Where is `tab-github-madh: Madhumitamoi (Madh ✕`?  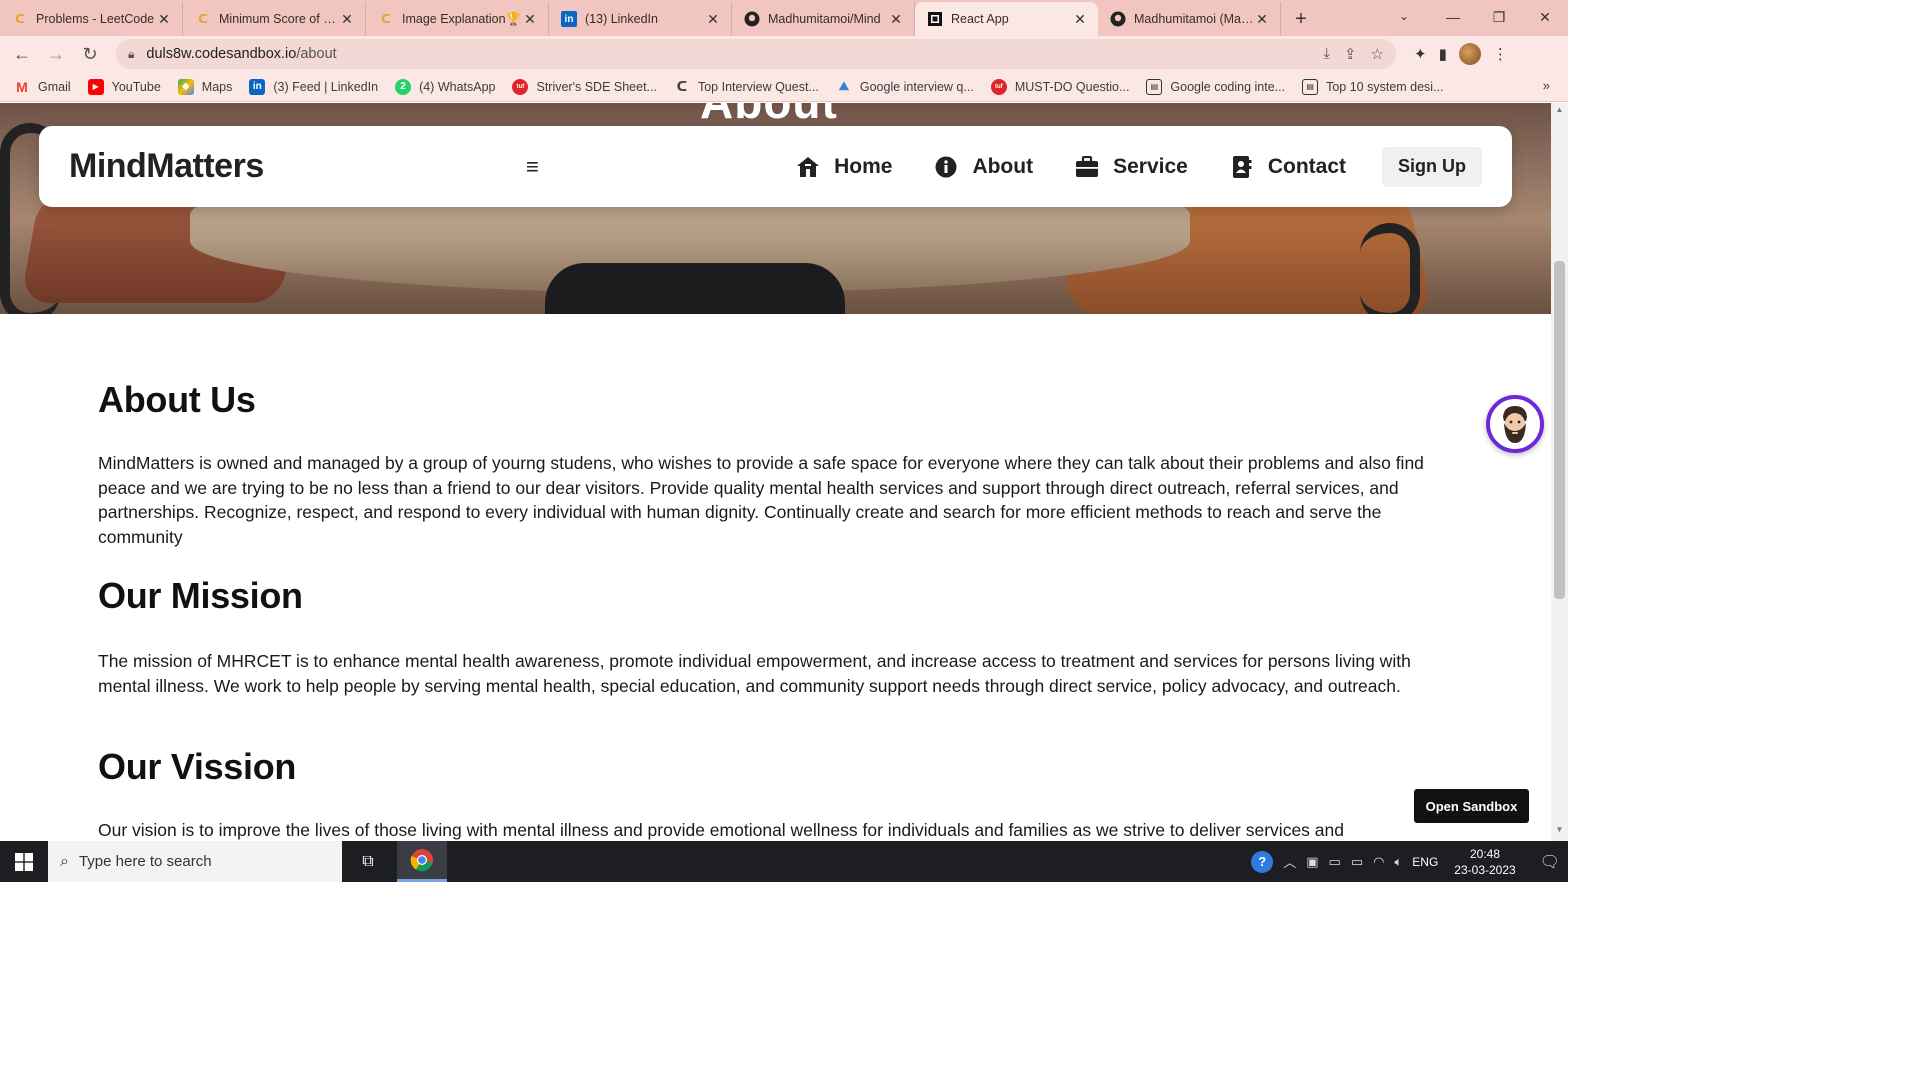
tab-github-madh: Madhumitamoi (Madh ✕ is located at coordinates (1189, 19).